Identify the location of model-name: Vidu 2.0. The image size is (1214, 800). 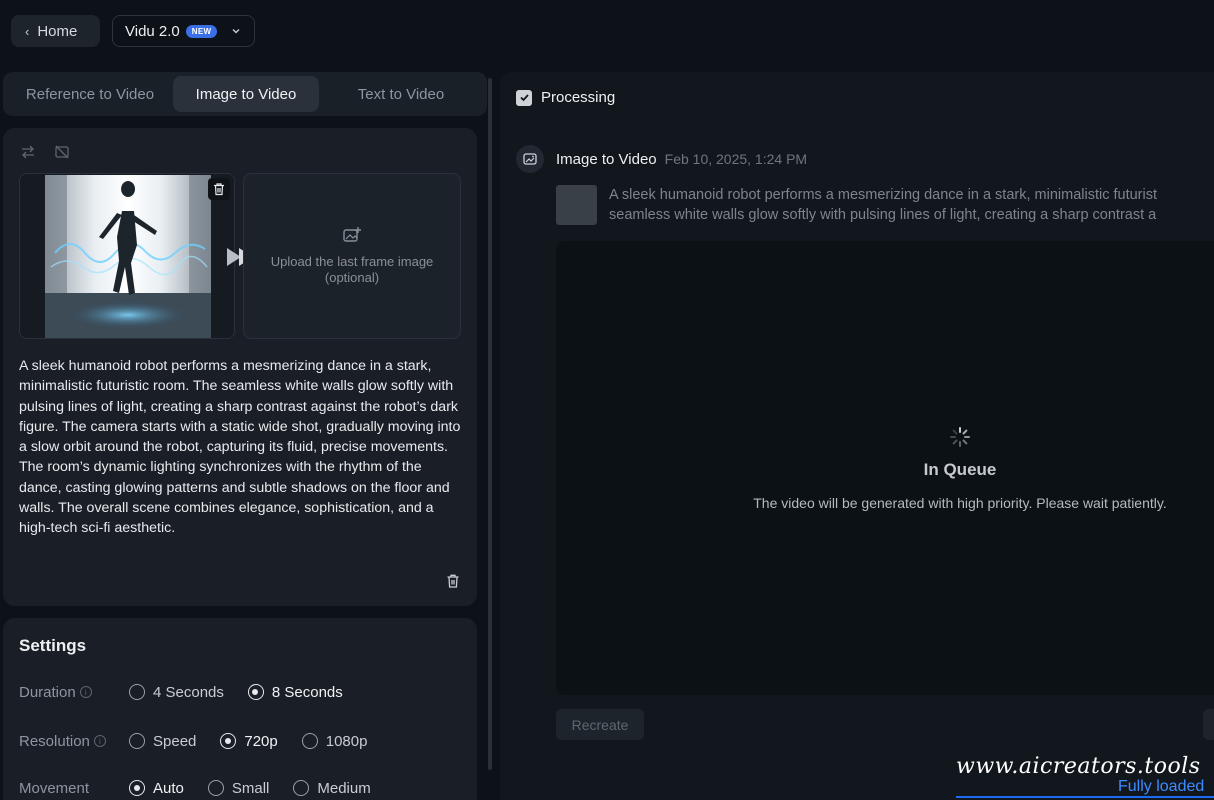
(152, 31).